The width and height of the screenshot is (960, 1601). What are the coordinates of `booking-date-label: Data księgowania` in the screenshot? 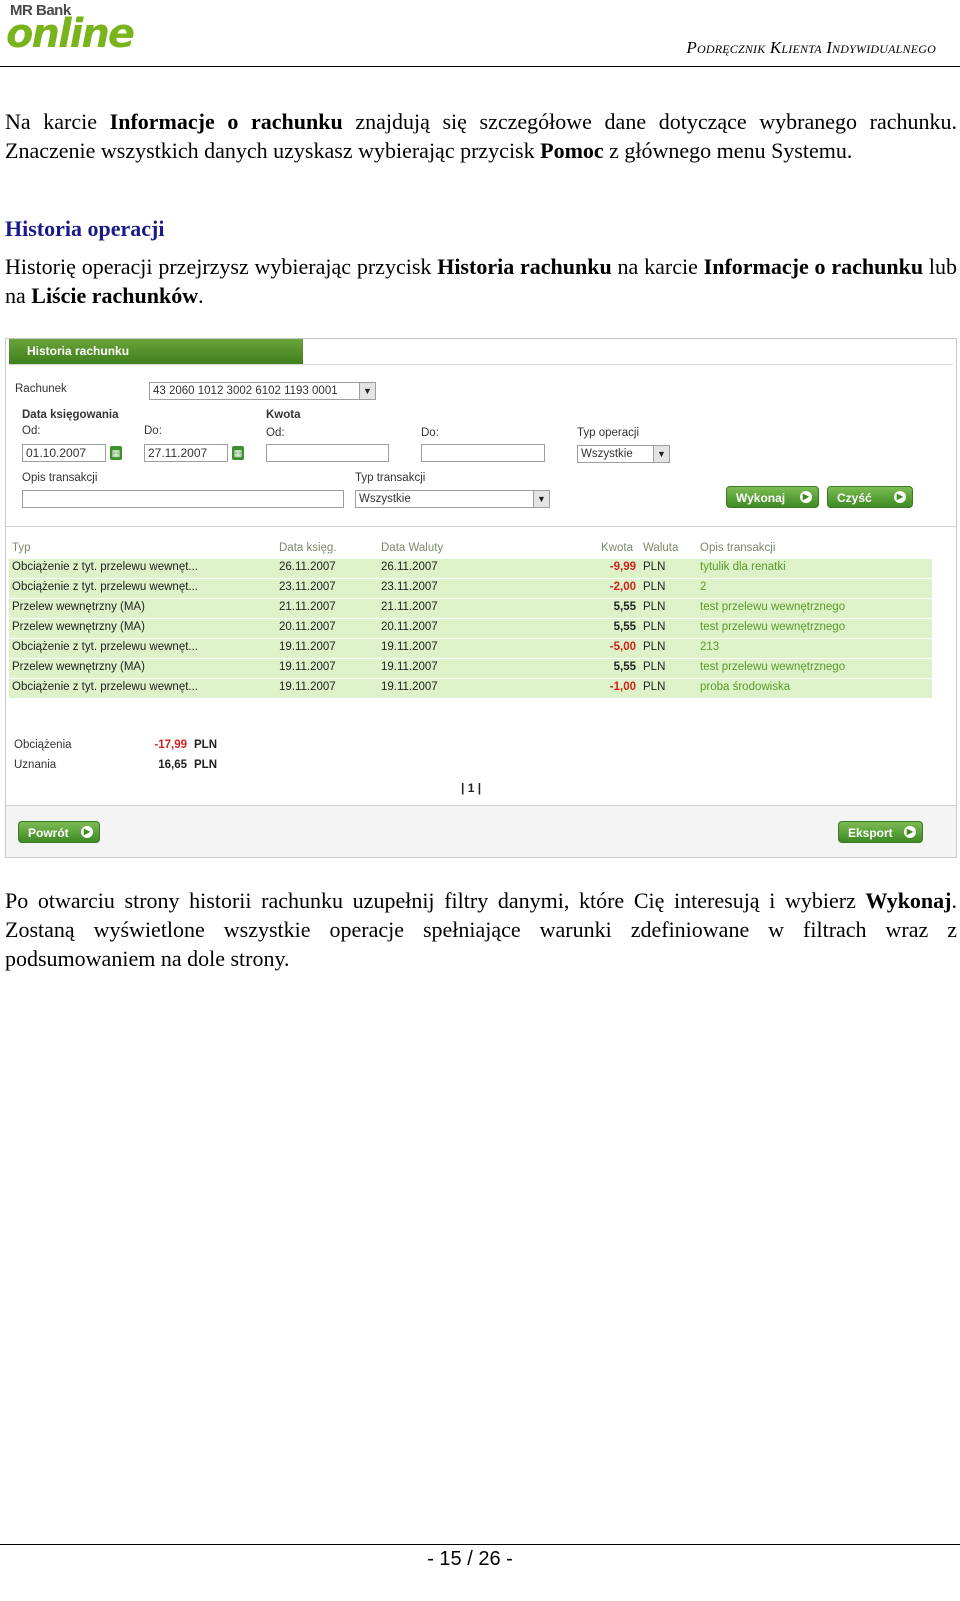 It's located at (70, 415).